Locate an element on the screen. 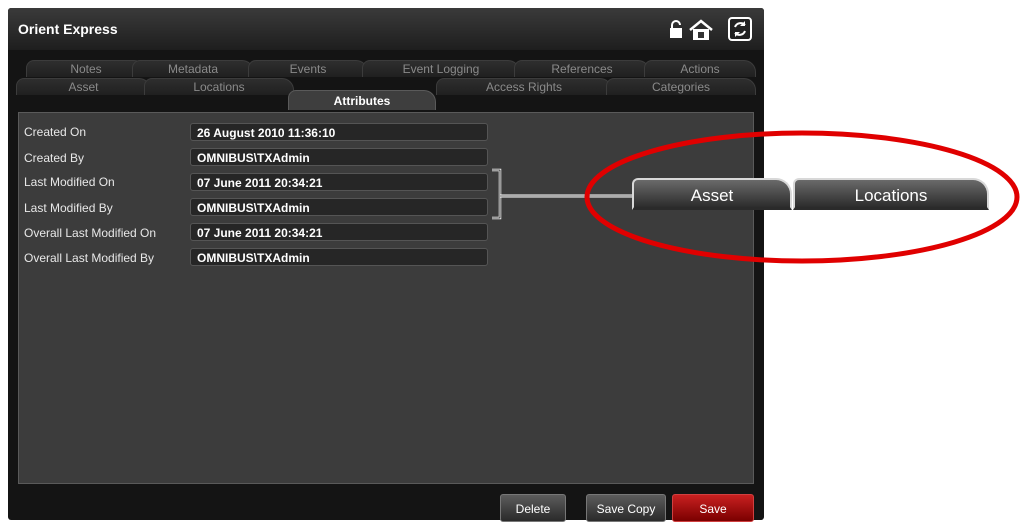 The image size is (1022, 523). callout-tab-asset: Asset is located at coordinates (712, 194).